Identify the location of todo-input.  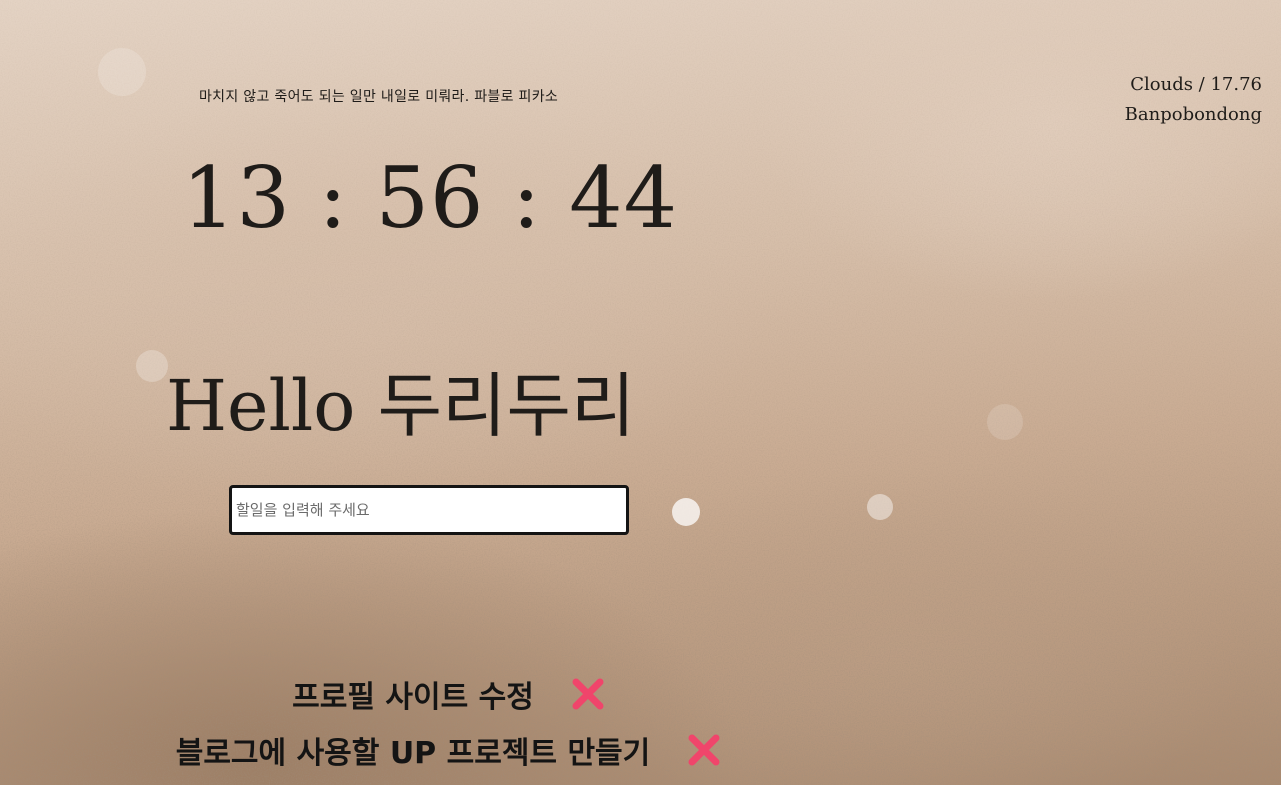
(429, 510).